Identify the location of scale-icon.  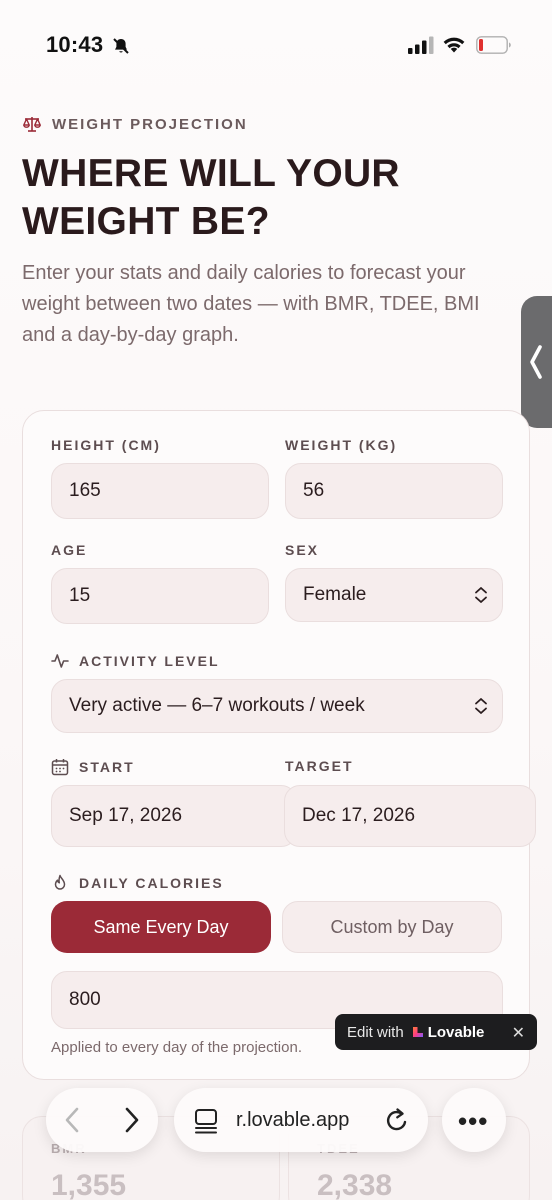
(32, 124).